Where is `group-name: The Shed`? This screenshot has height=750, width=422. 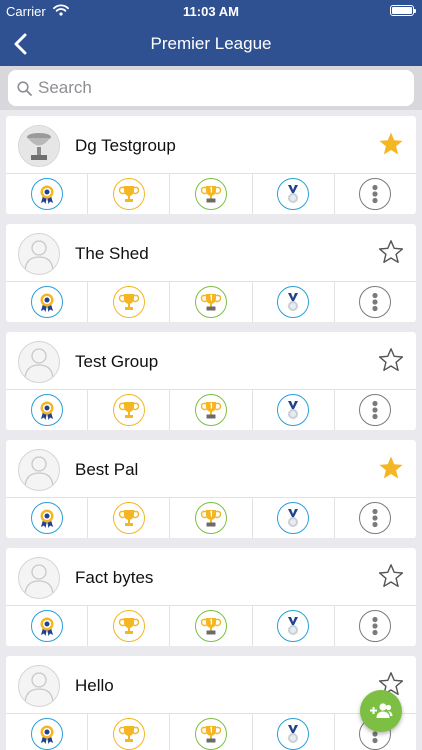 group-name: The Shed is located at coordinates (112, 253).